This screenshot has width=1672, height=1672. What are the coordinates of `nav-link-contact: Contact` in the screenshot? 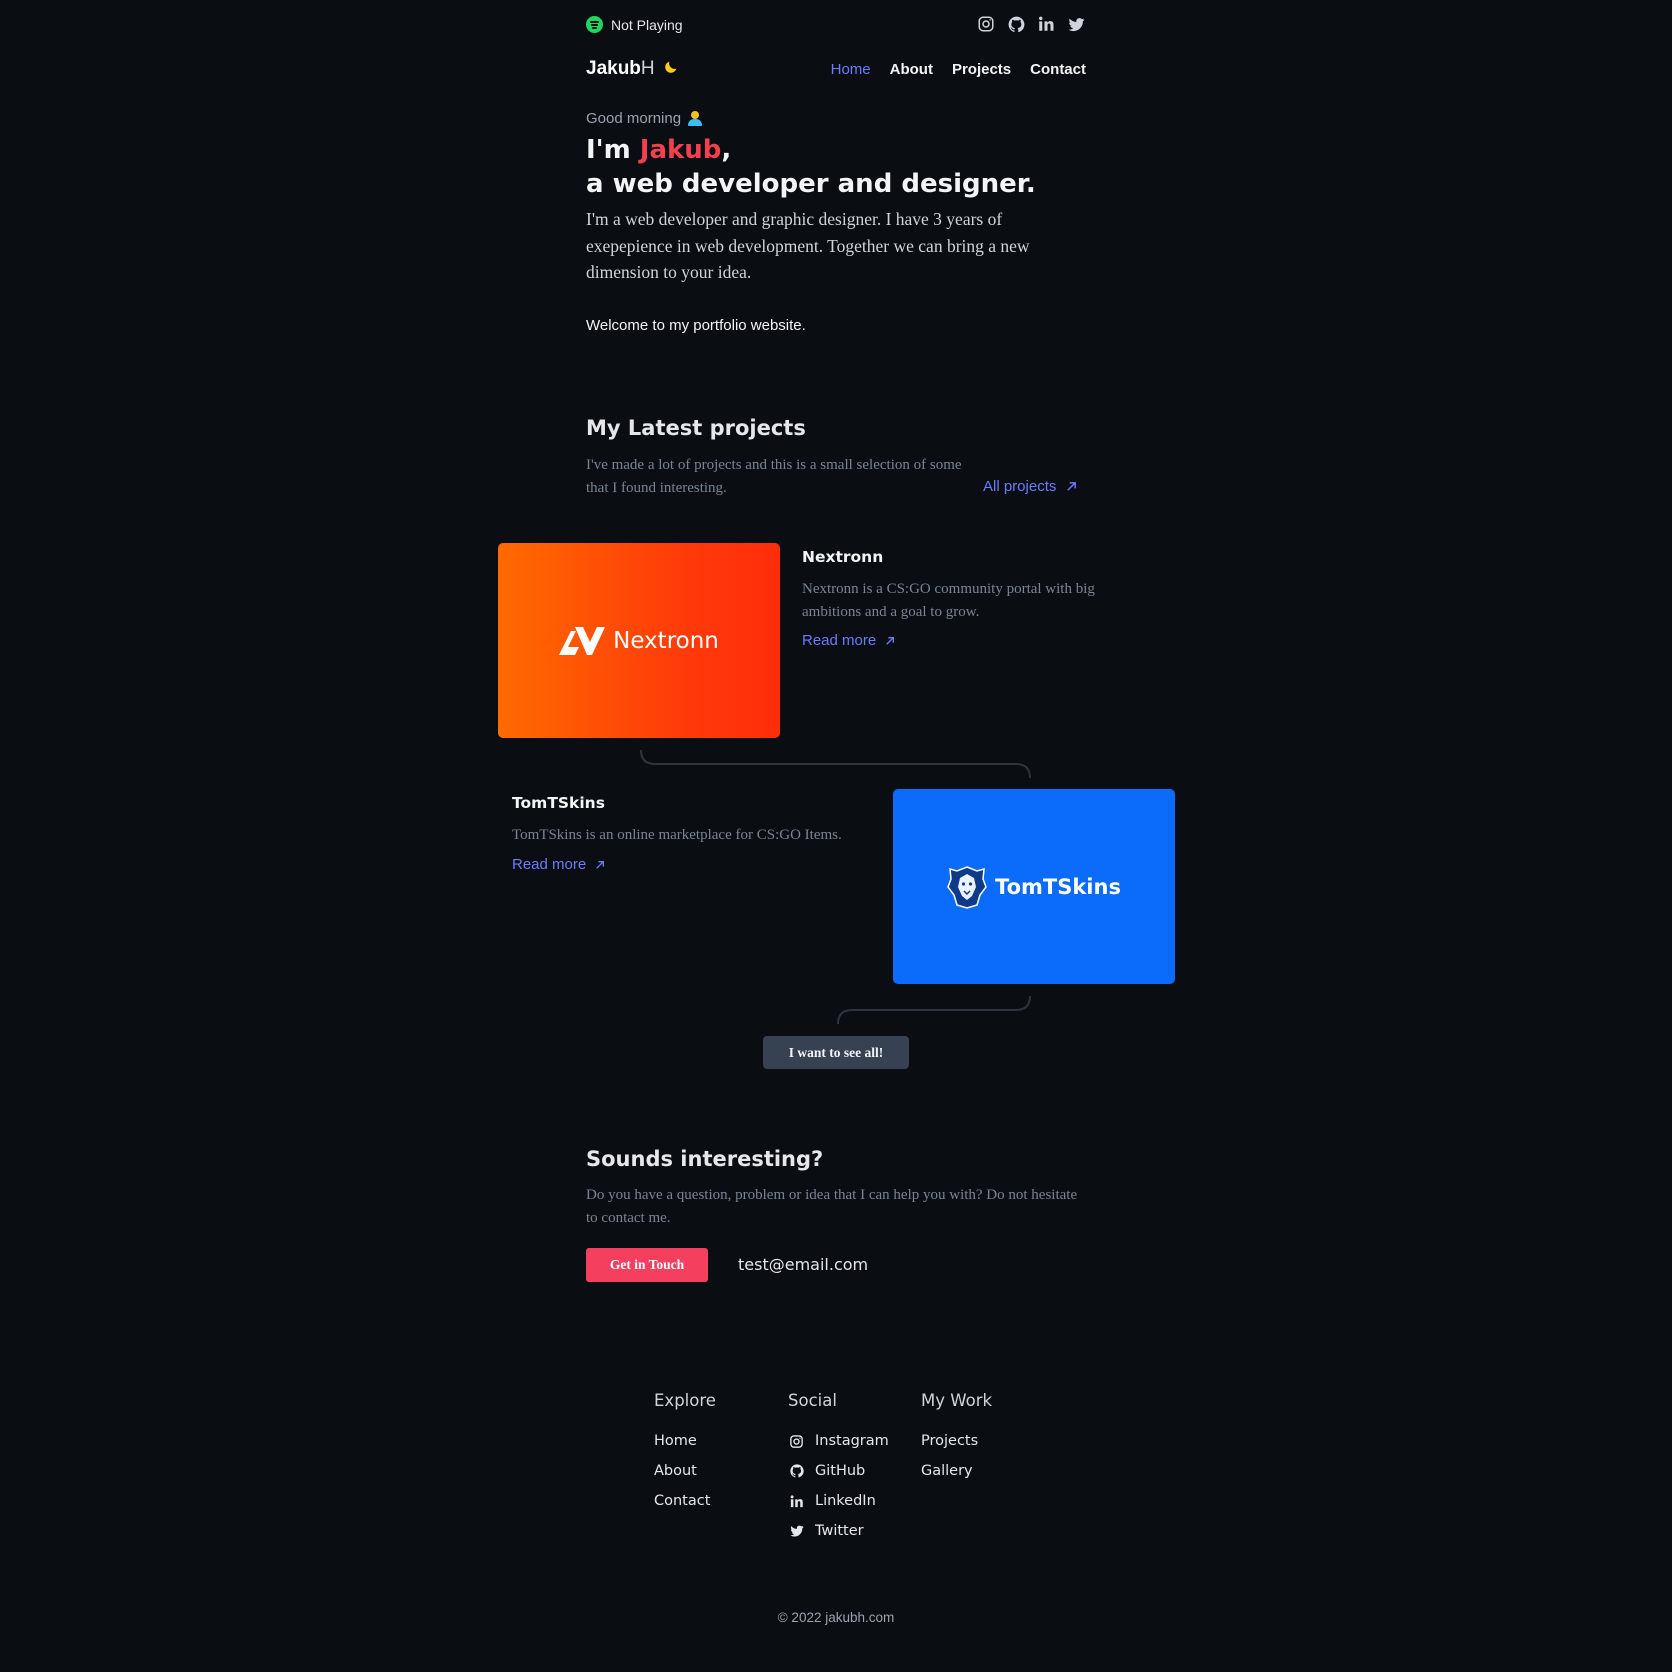 It's located at (1058, 69).